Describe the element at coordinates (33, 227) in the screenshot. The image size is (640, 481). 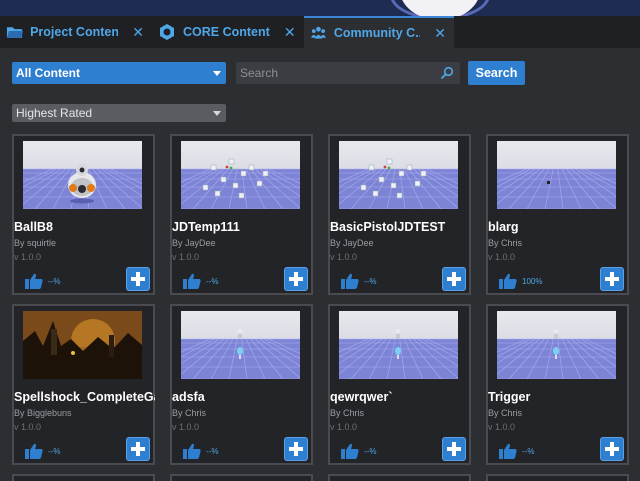
I see `asset-title: BallB8` at that location.